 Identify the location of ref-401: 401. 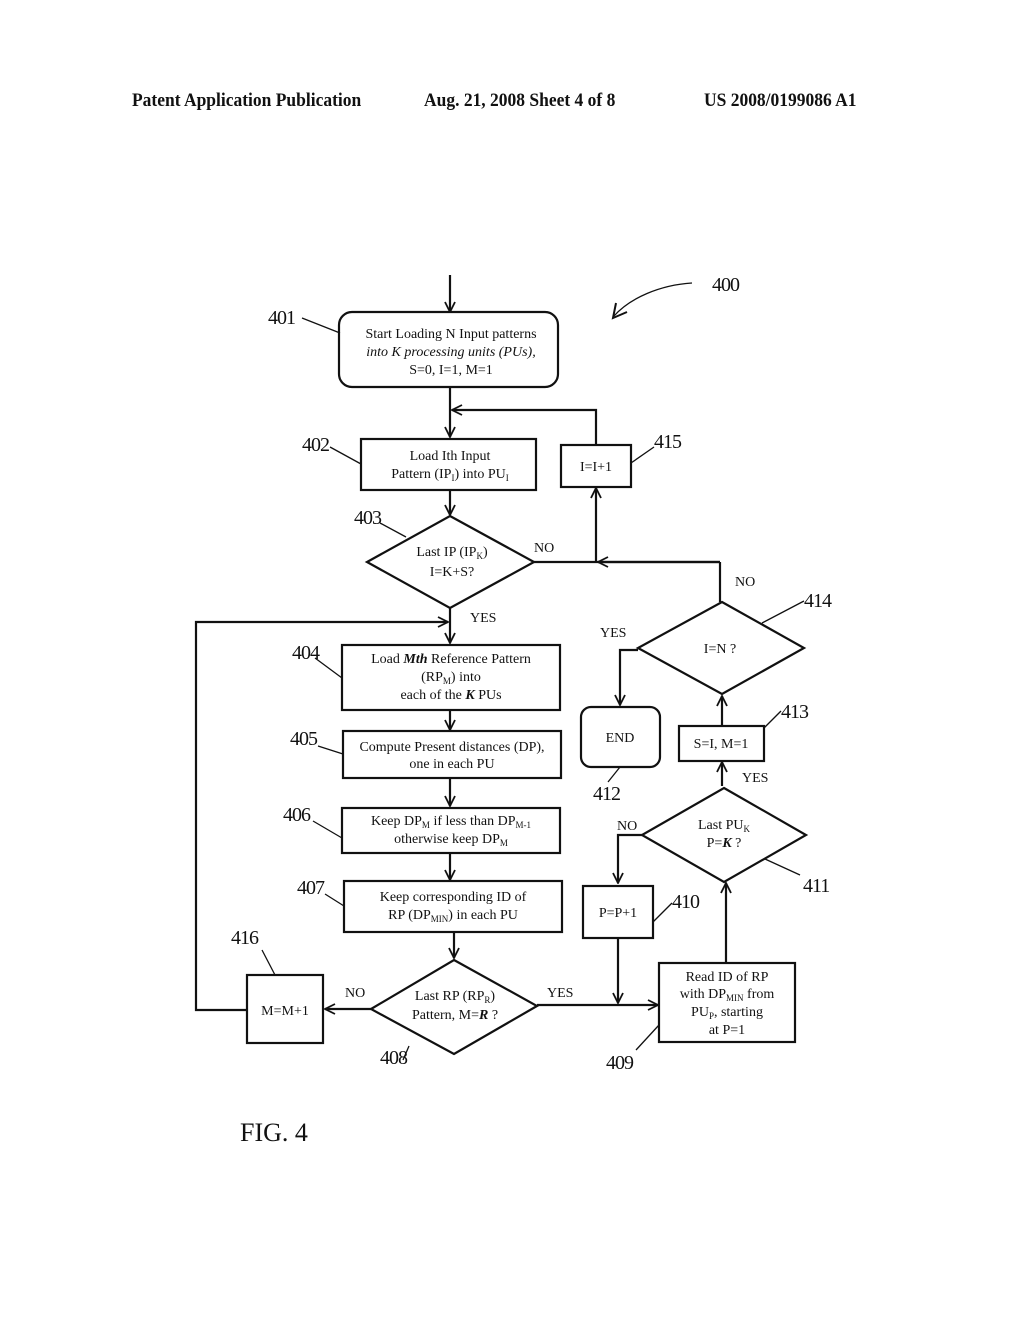
(281, 318).